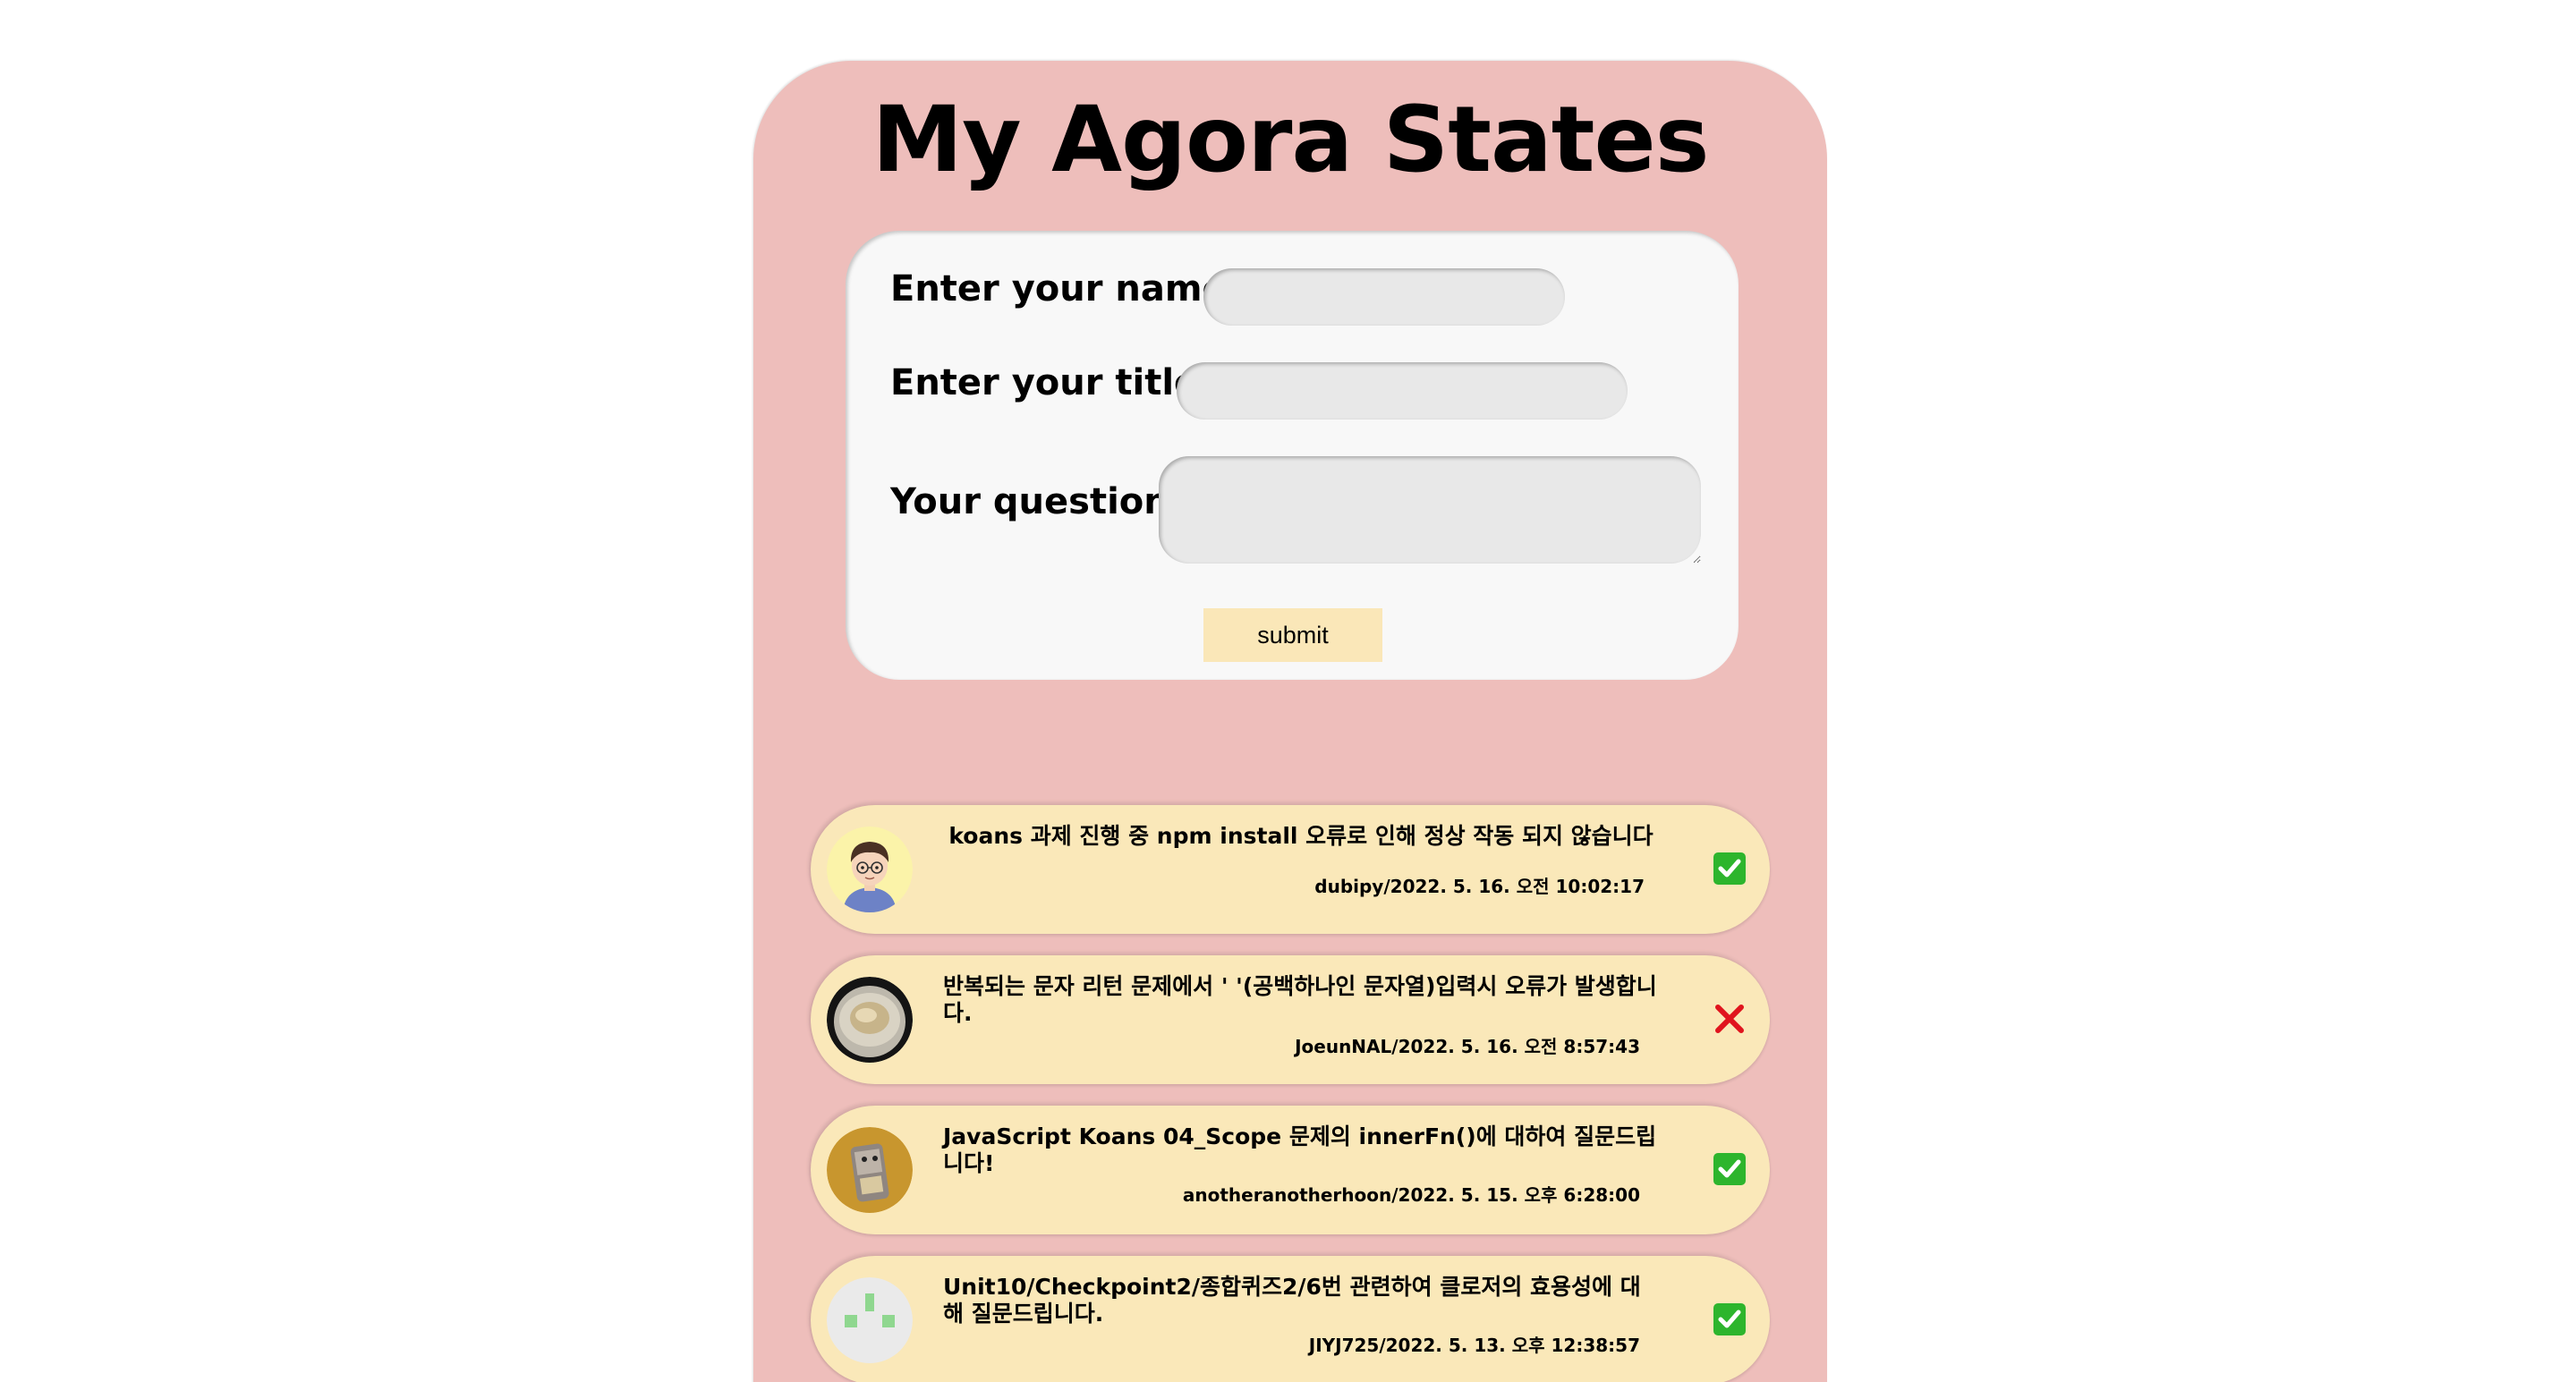 The width and height of the screenshot is (2576, 1382). What do you see at coordinates (1467, 1047) in the screenshot?
I see `discussion-info: JoeunNAL/2022. 5. 16. 오전 8:57:43` at bounding box center [1467, 1047].